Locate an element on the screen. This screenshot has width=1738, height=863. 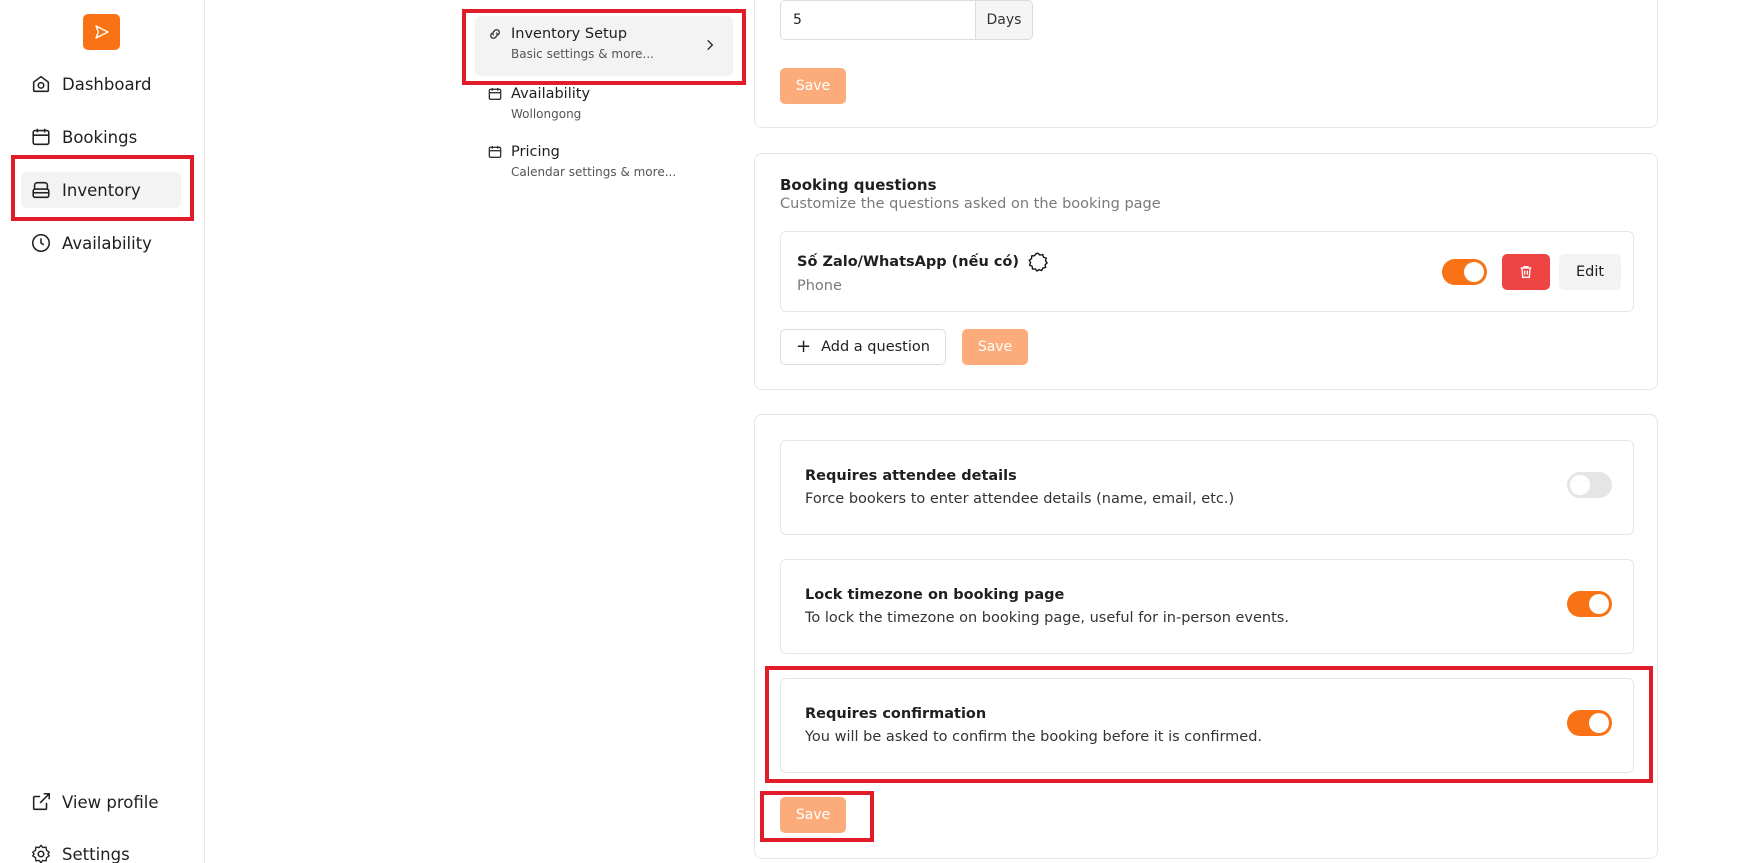
sidebar-item-bookings: Bookings is located at coordinates (101, 137).